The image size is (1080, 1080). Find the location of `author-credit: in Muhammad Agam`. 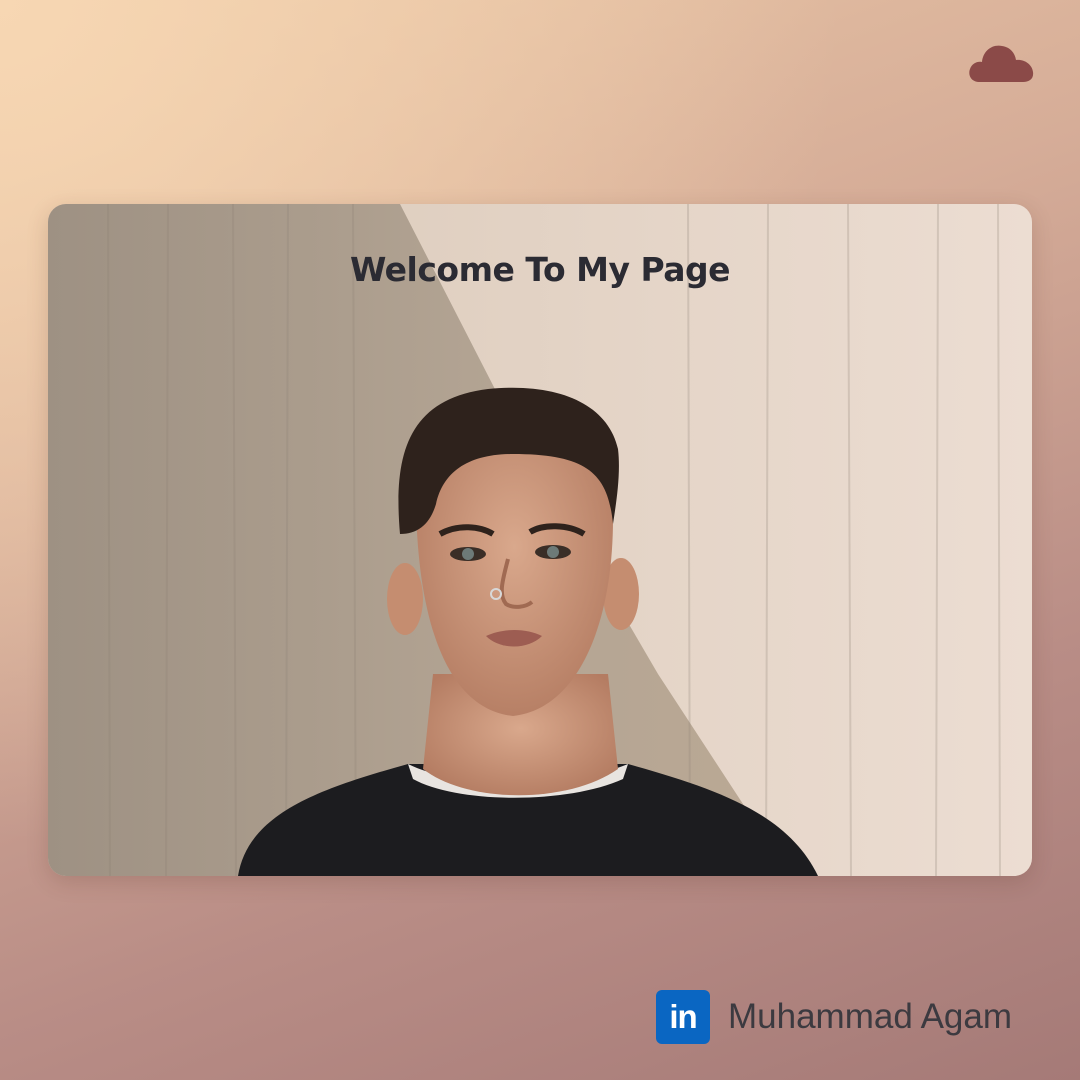

author-credit: in Muhammad Agam is located at coordinates (834, 1017).